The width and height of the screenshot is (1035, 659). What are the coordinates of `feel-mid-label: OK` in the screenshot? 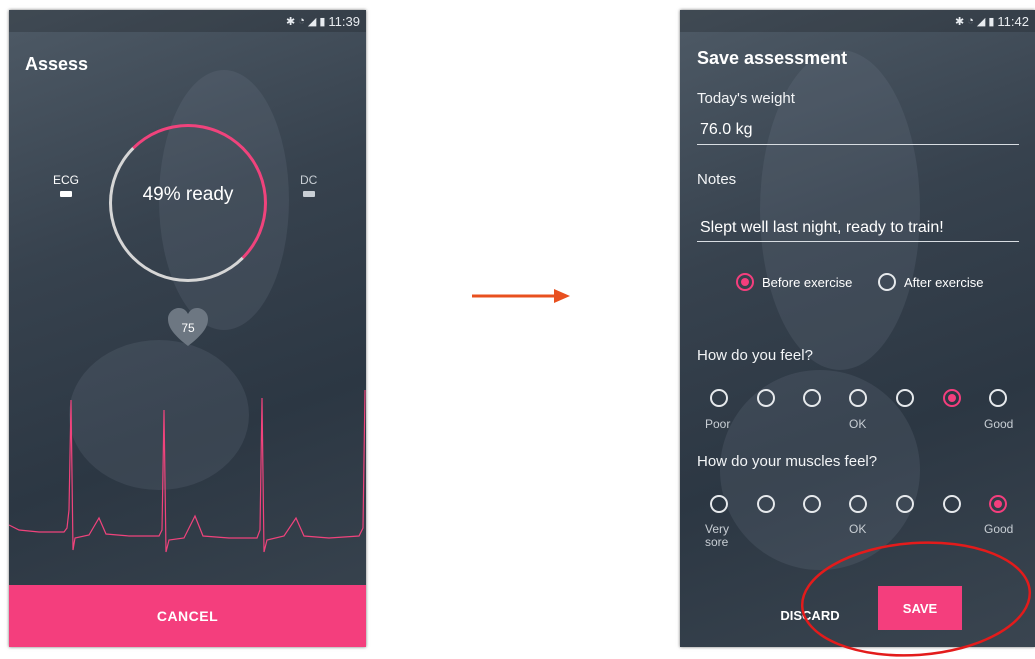 It's located at (858, 424).